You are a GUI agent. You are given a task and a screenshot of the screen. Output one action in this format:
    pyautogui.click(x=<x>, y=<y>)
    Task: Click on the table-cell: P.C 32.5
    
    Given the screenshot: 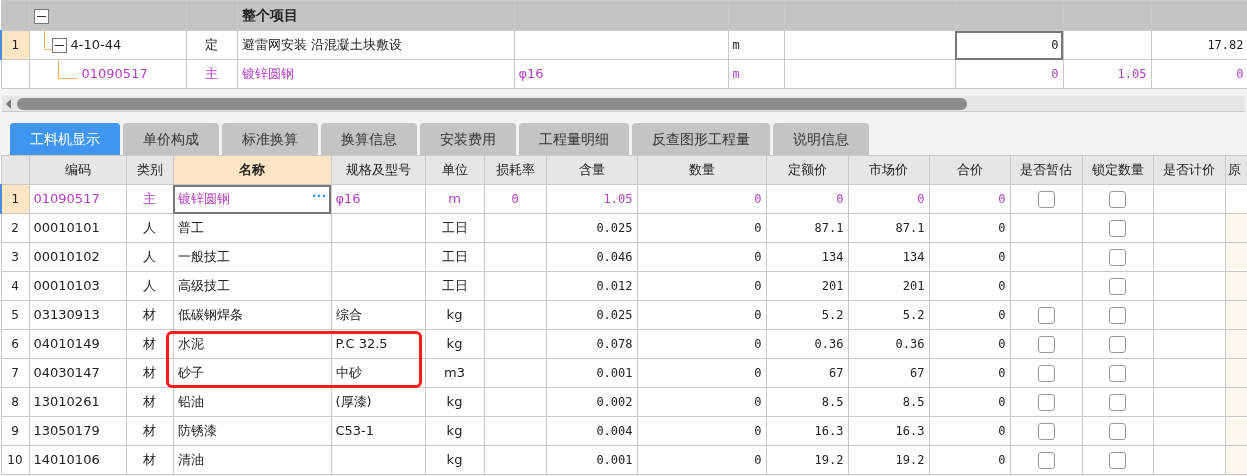 What is the action you would take?
    pyautogui.click(x=378, y=344)
    